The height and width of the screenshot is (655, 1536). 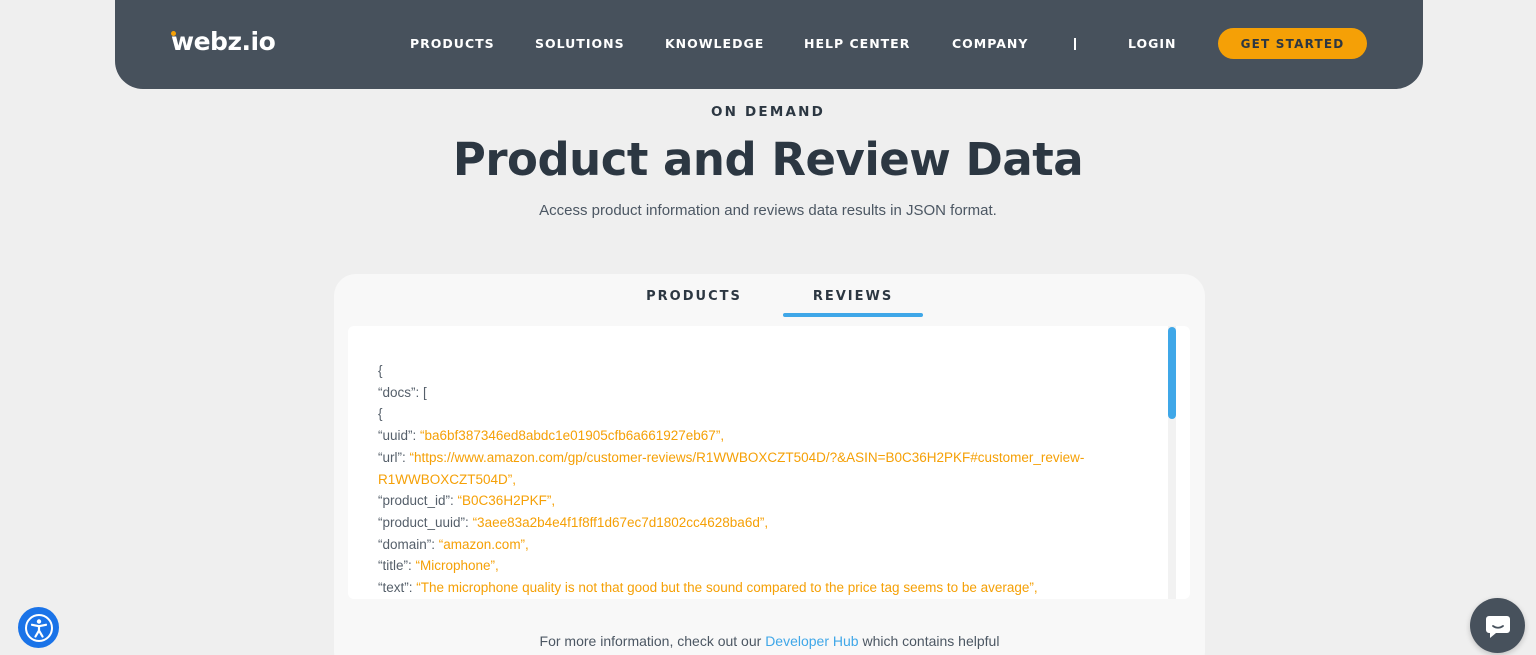 What do you see at coordinates (768, 566) in the screenshot?
I see `code-line-title: “title”: “Microphone”,` at bounding box center [768, 566].